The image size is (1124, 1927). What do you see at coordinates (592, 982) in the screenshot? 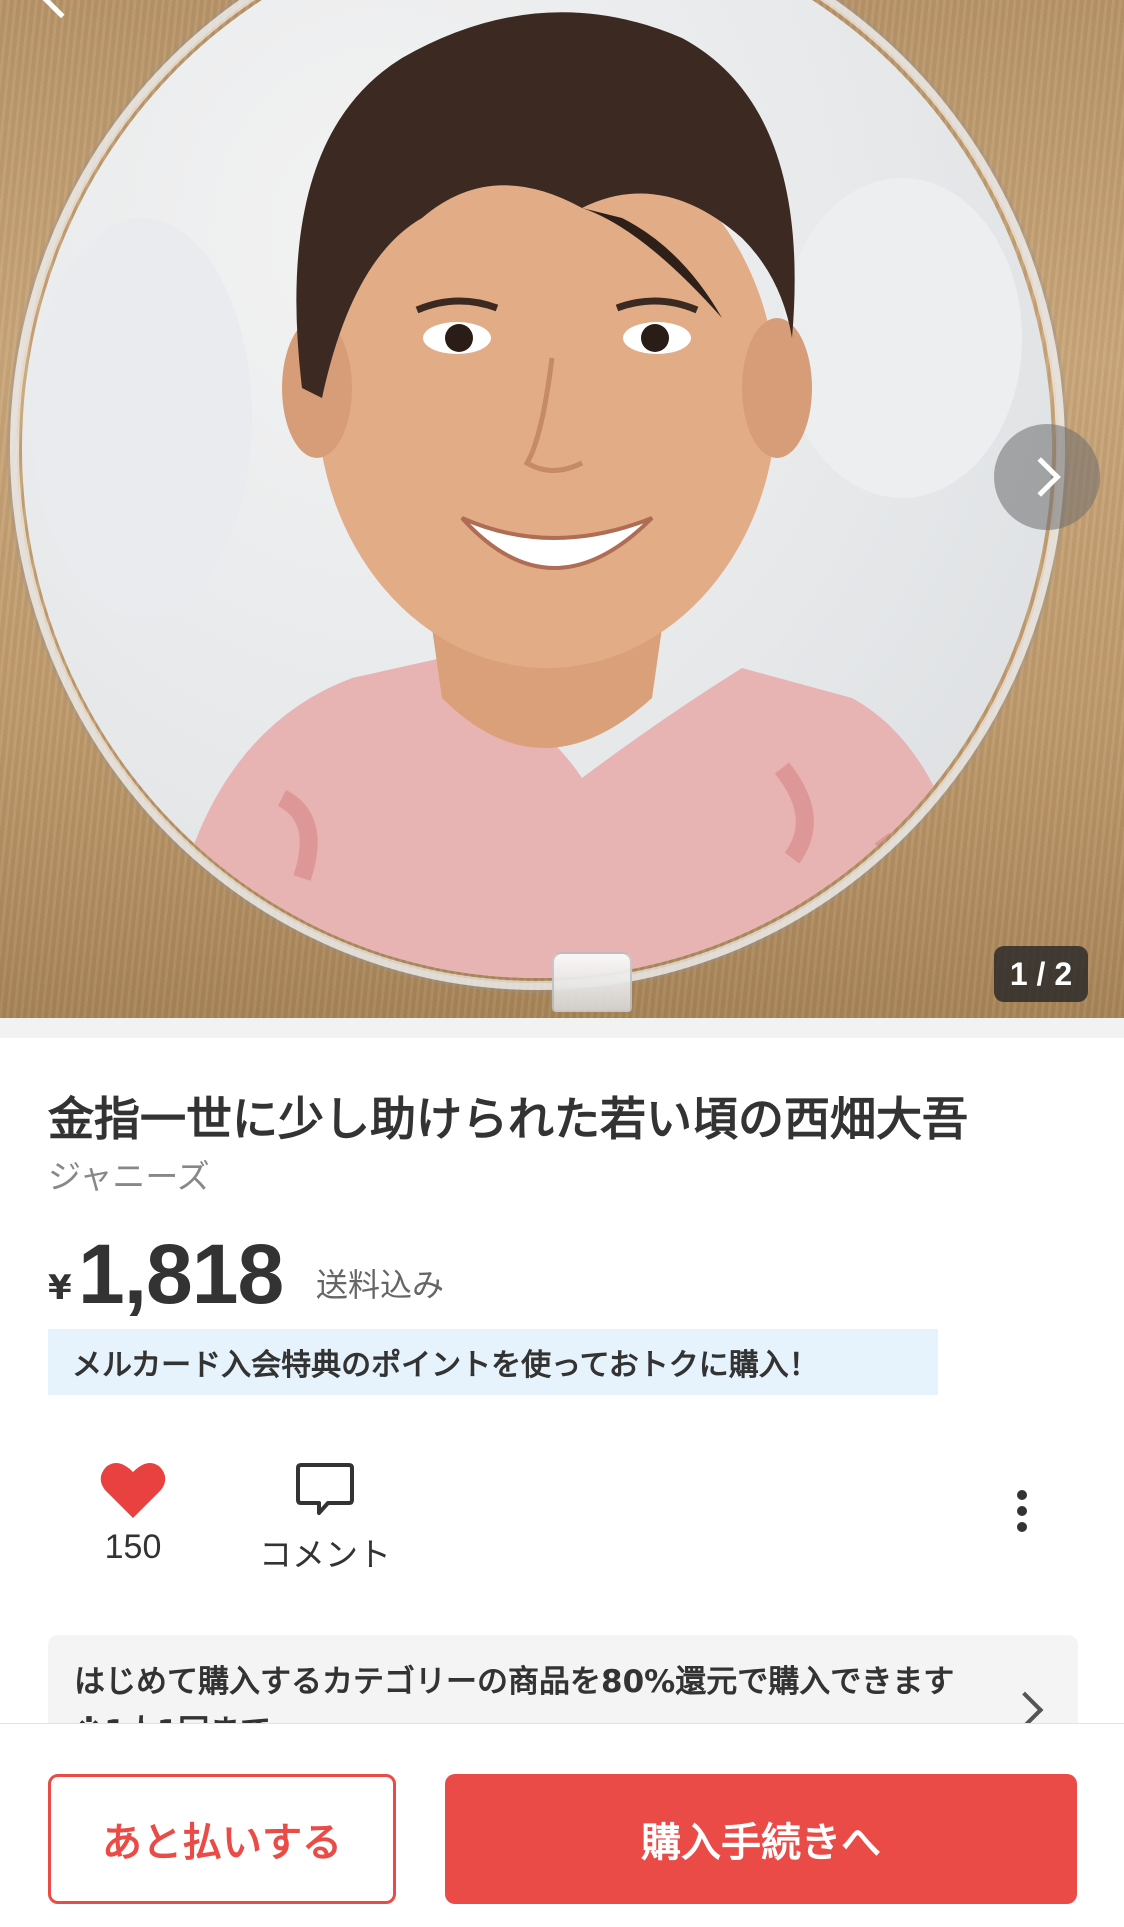
I see `fan-handle` at bounding box center [592, 982].